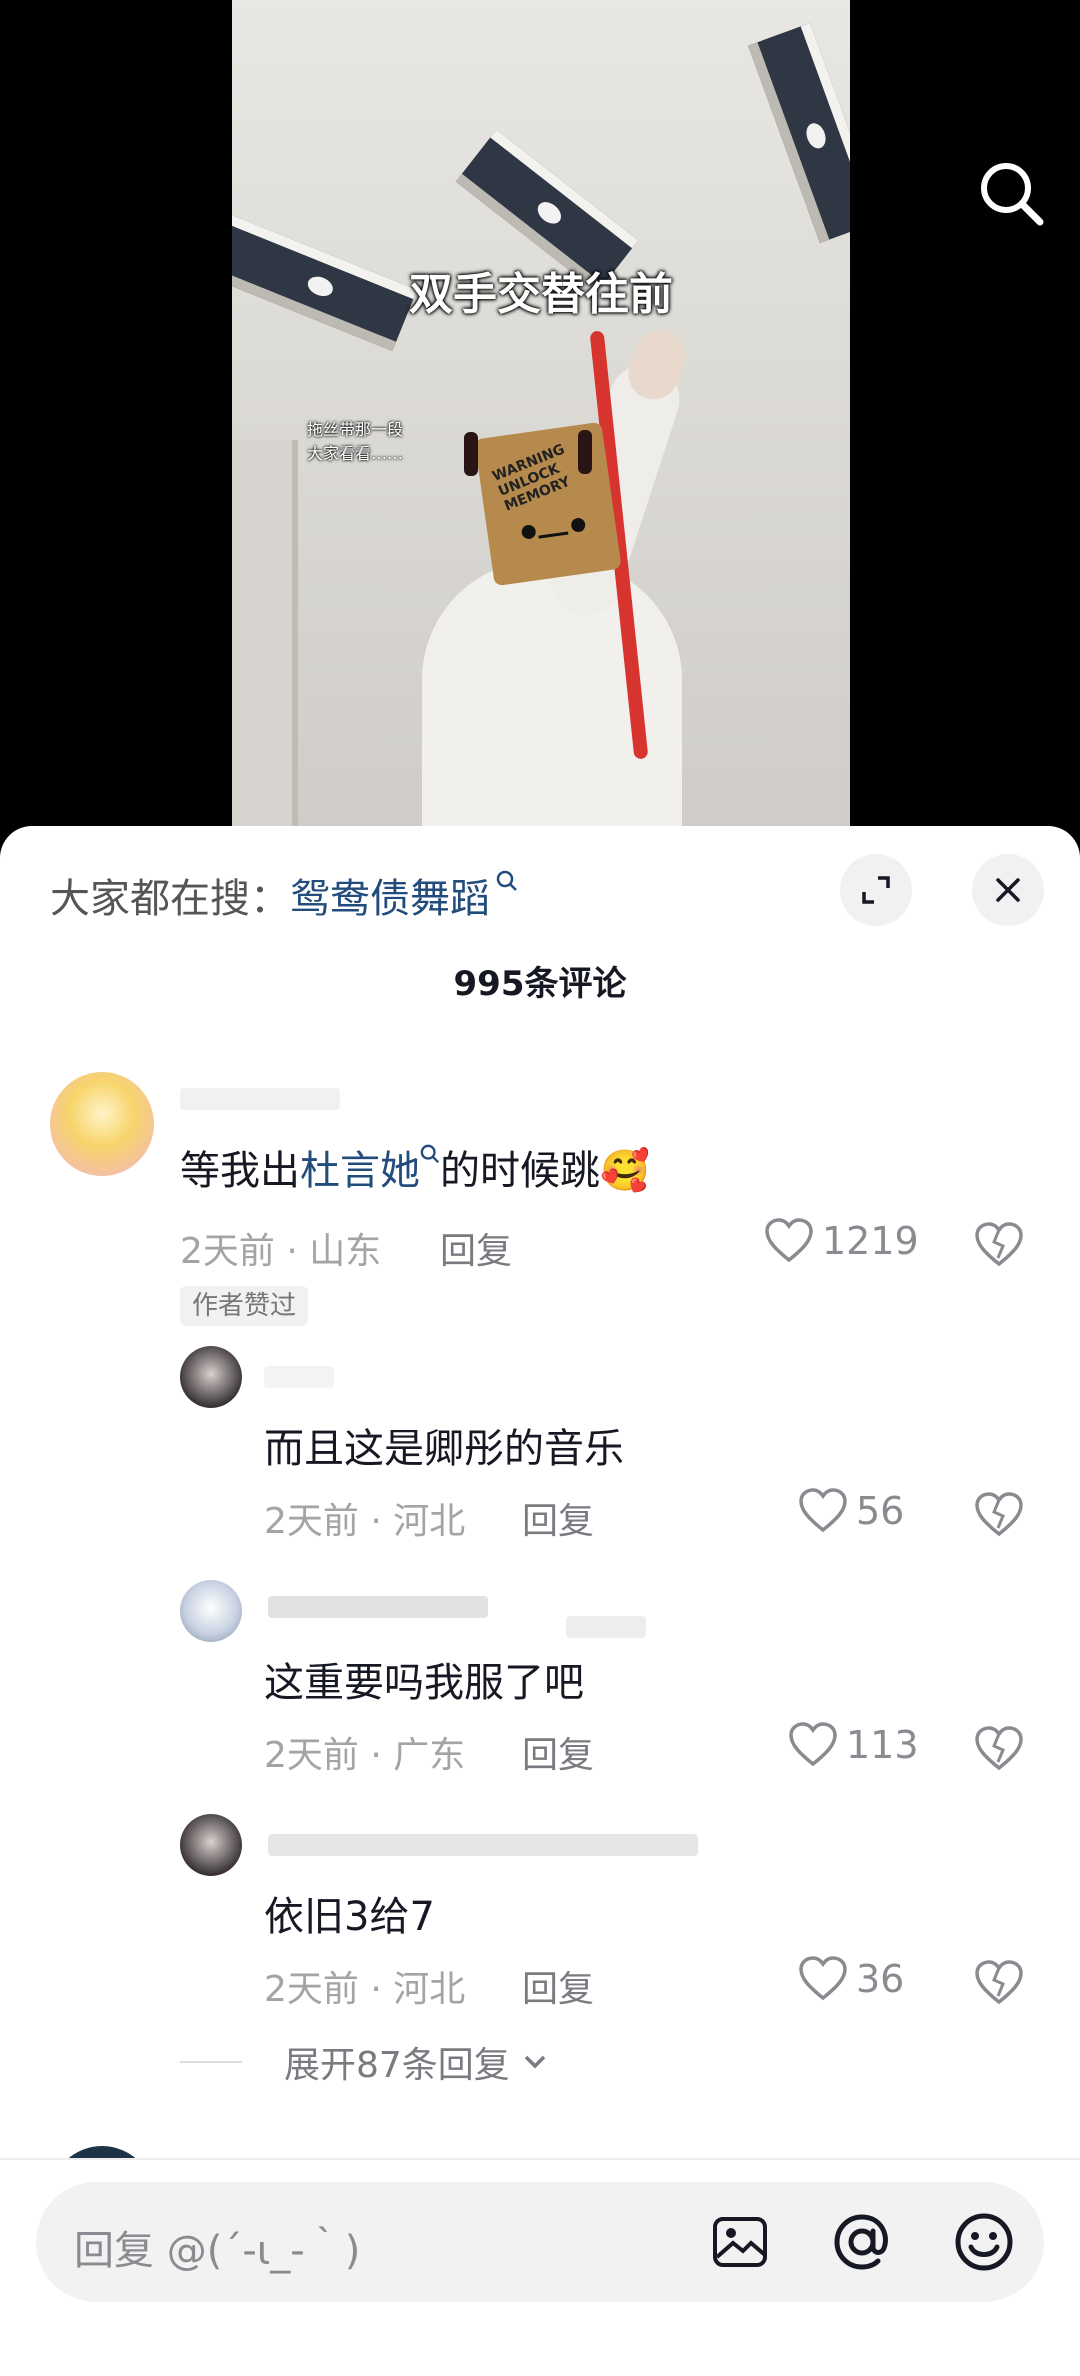  Describe the element at coordinates (211, 2062) in the screenshot. I see `divider` at that location.